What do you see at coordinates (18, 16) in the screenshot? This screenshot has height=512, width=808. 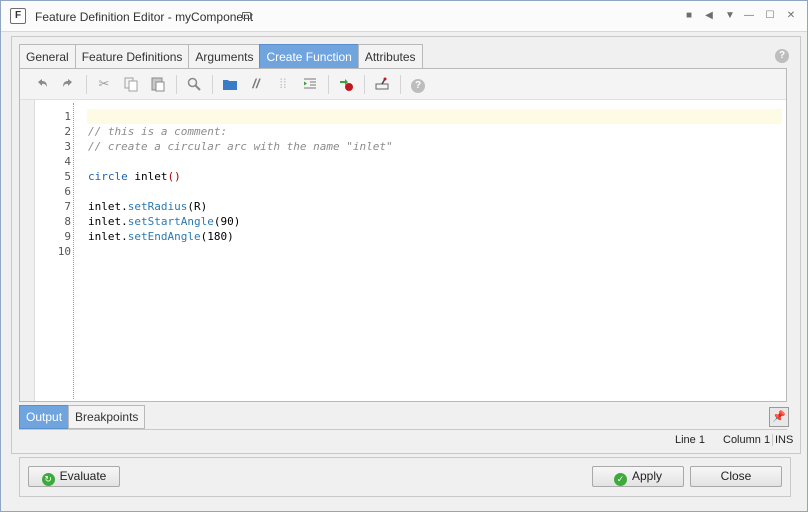 I see `app-icon: F` at bounding box center [18, 16].